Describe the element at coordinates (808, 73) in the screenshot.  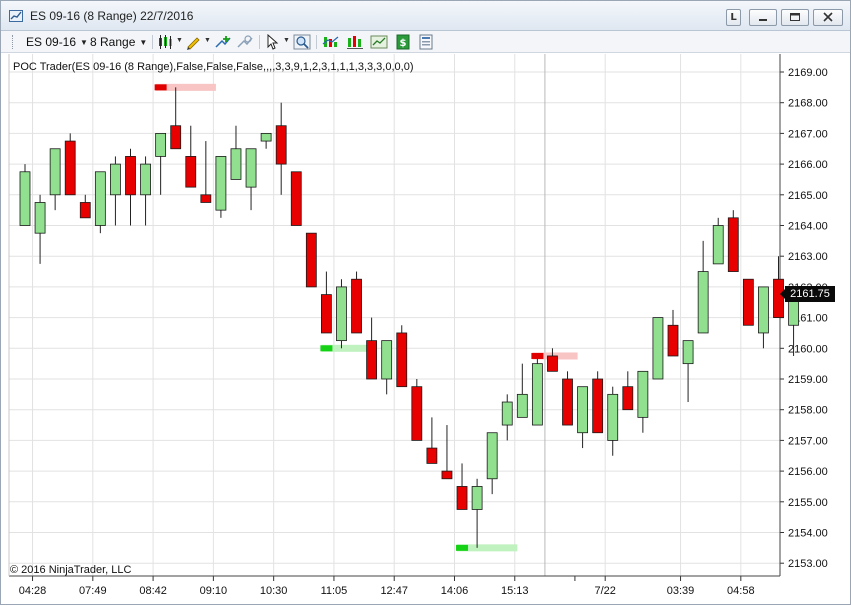
I see `y-axis-tick-label: 2169.00` at that location.